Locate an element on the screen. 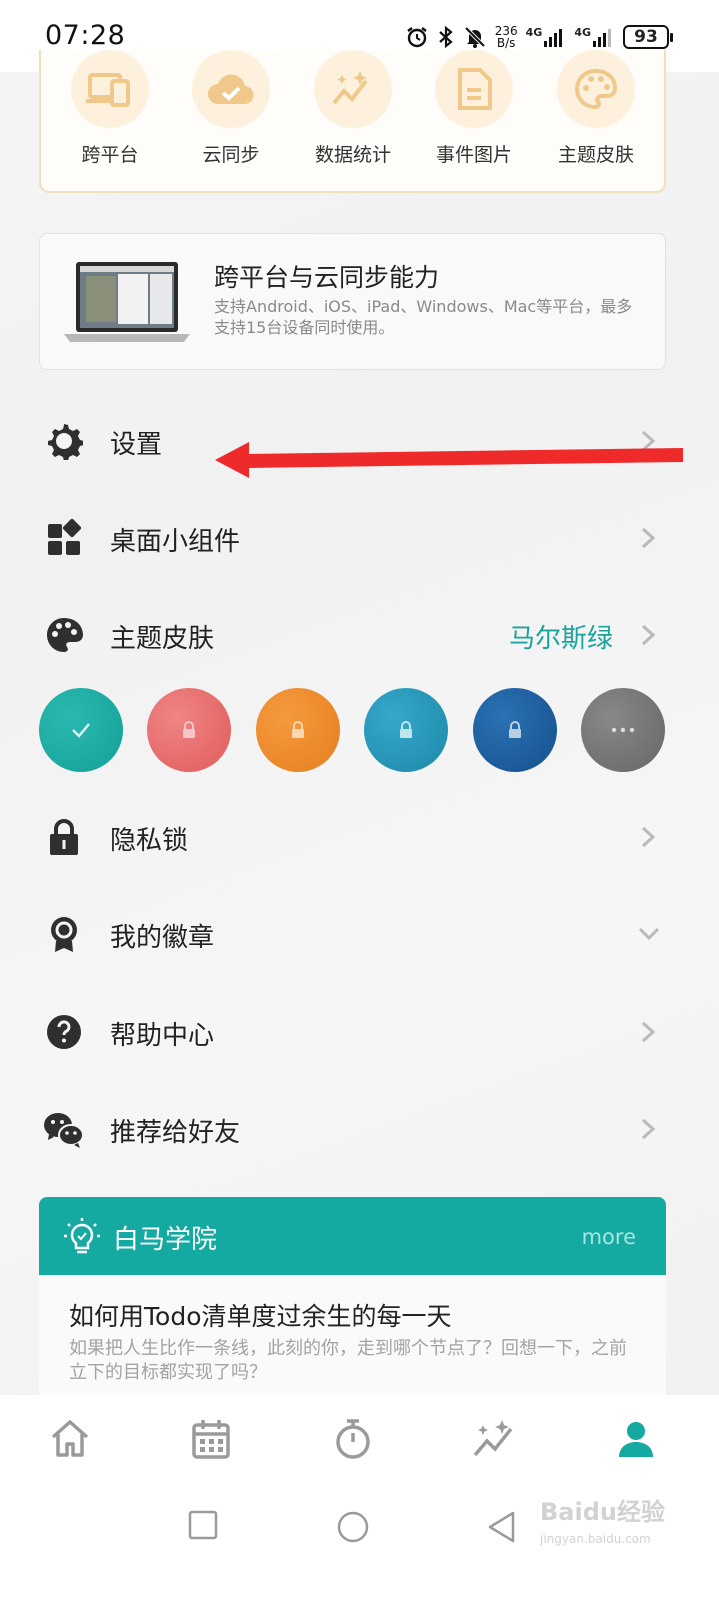 The image size is (719, 1600). devices-icon is located at coordinates (110, 89).